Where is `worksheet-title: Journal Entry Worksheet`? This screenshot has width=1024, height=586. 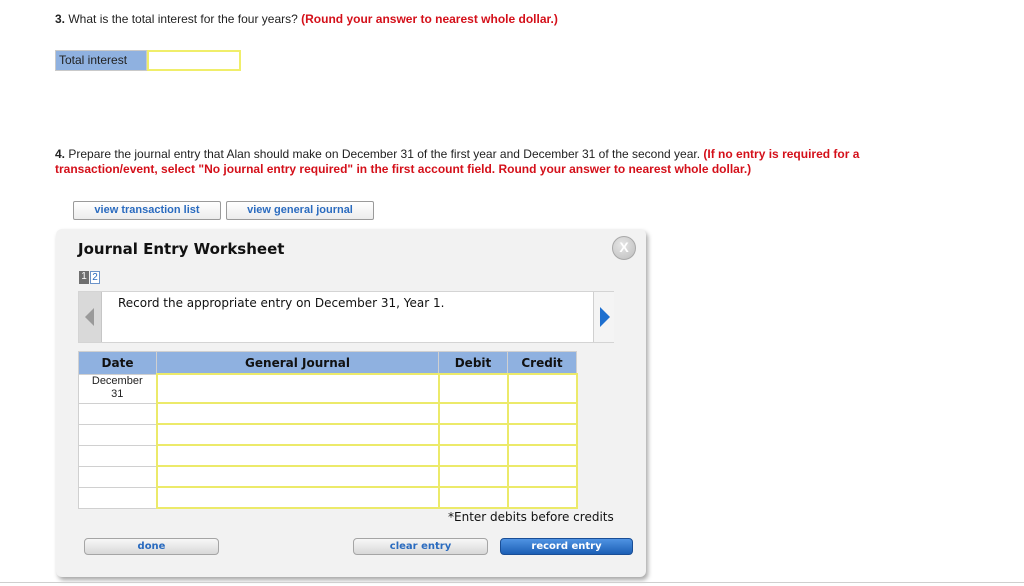
worksheet-title: Journal Entry Worksheet is located at coordinates (181, 249).